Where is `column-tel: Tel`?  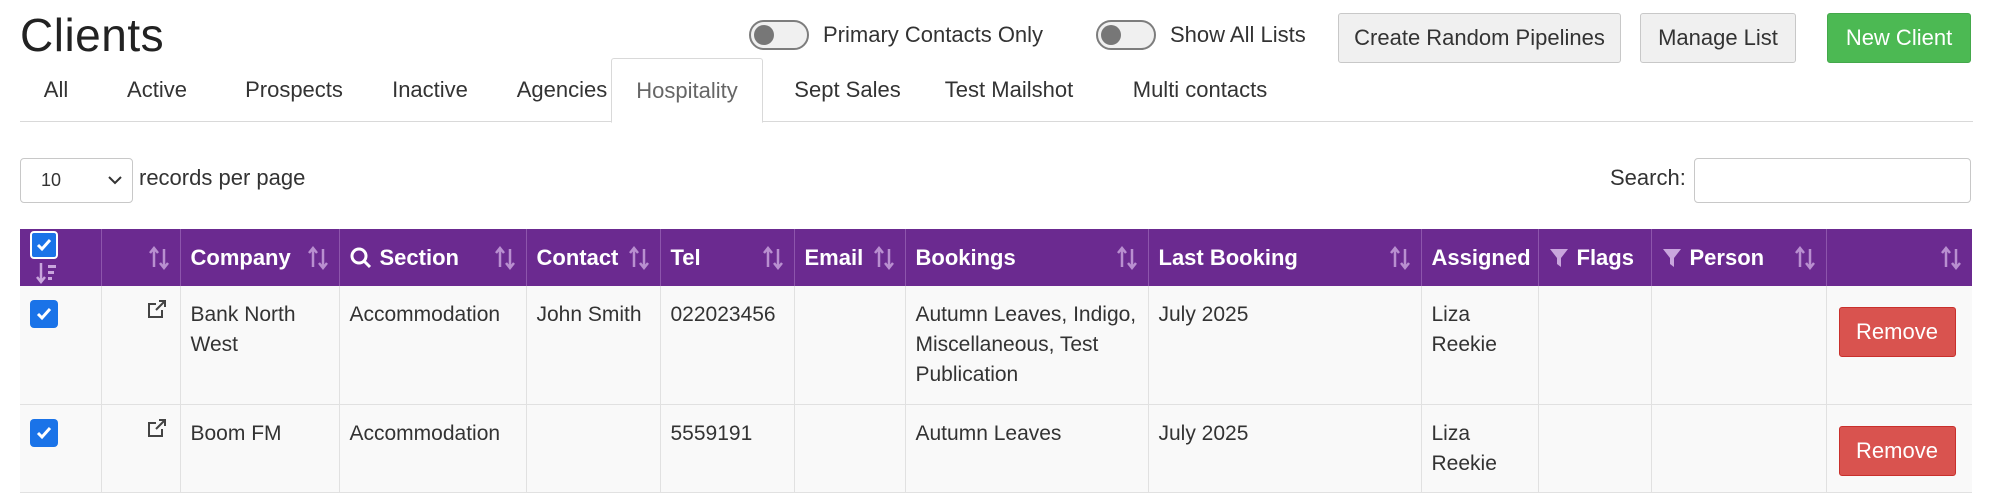
column-tel: Tel is located at coordinates (726, 257).